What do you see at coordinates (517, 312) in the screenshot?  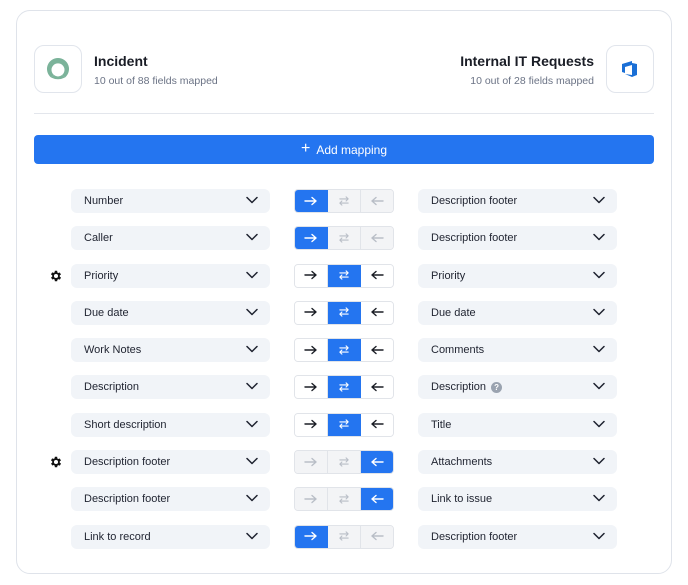 I see `target-field-select: Due date` at bounding box center [517, 312].